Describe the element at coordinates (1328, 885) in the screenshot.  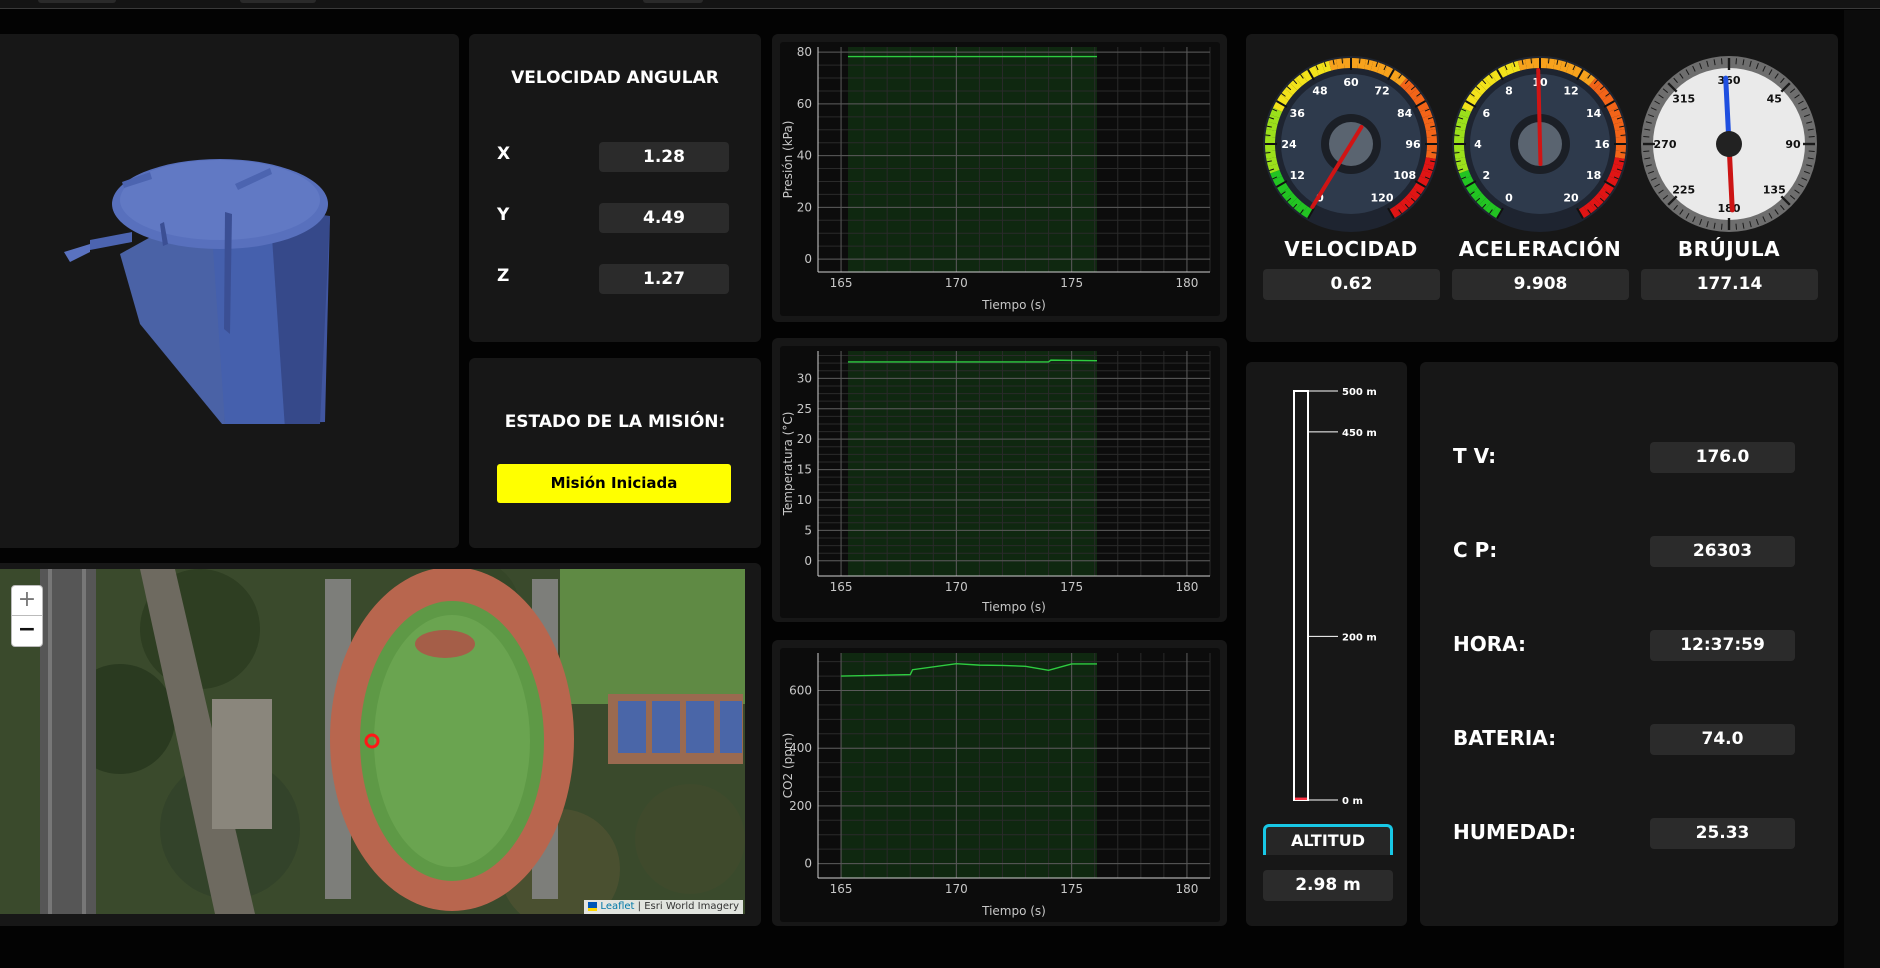
I see `altitude-value: 2.98 m` at that location.